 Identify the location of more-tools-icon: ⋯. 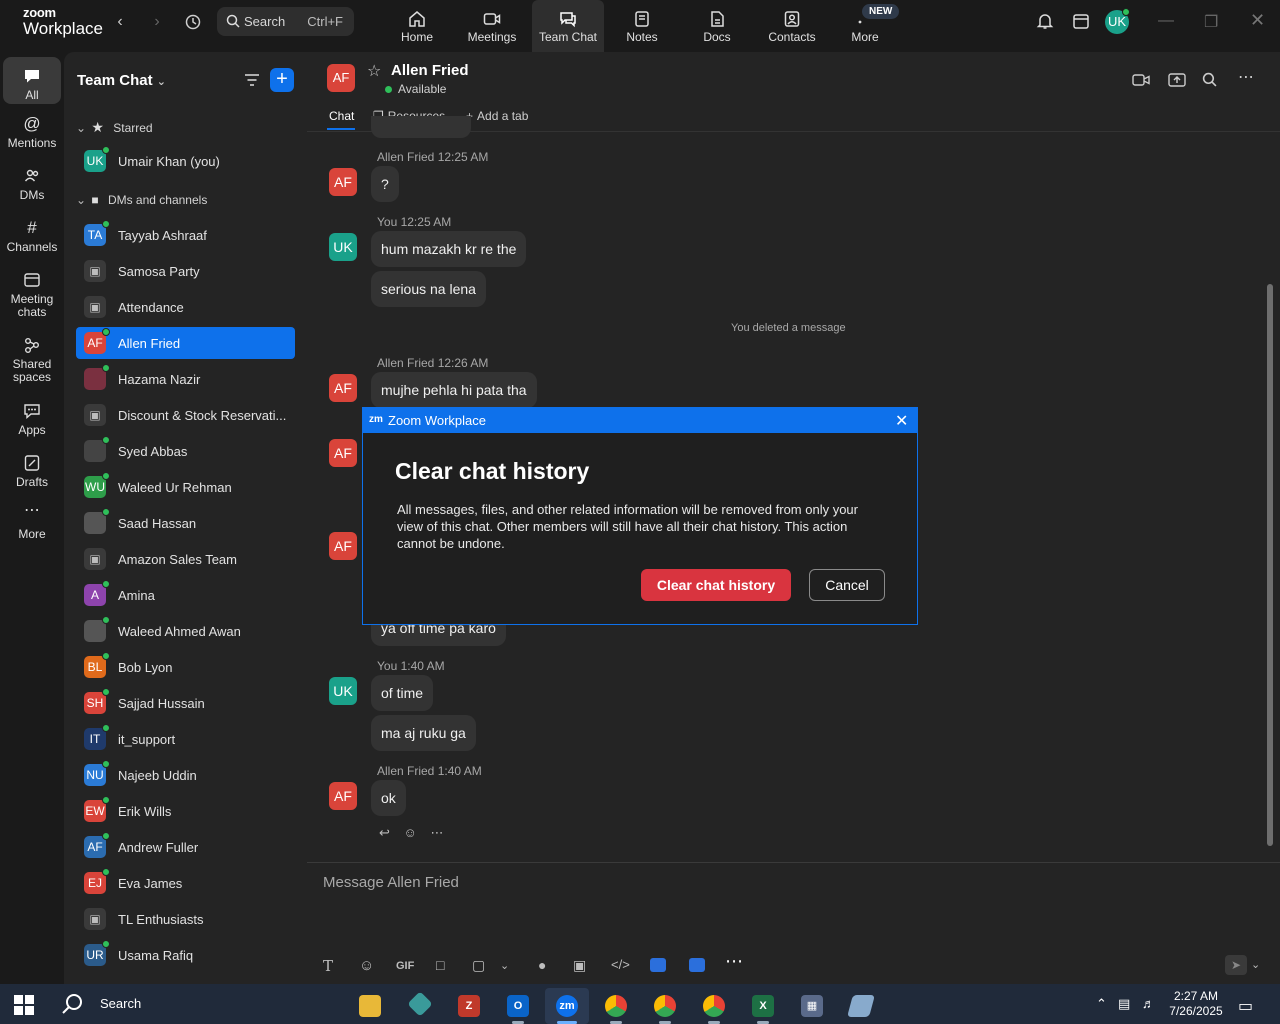
(734, 961).